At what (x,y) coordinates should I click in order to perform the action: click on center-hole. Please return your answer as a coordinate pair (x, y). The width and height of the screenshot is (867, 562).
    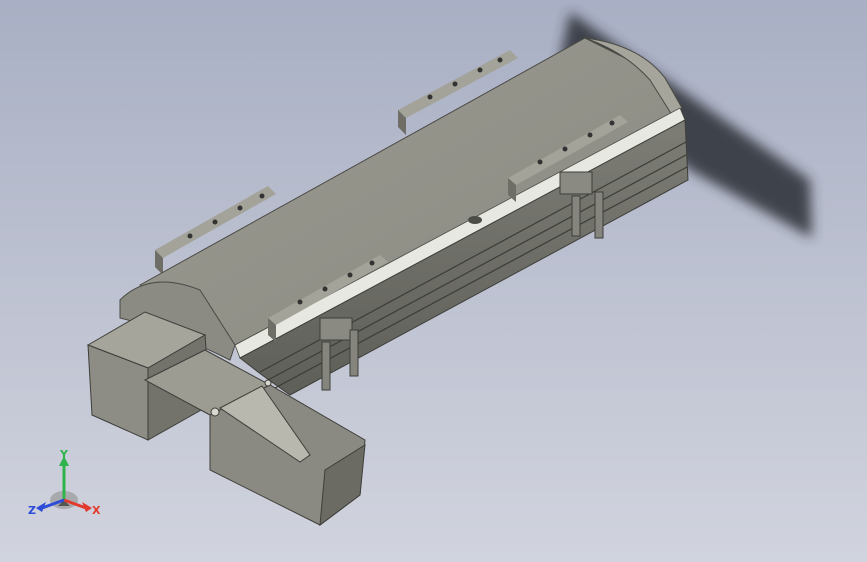
    Looking at the image, I should click on (475, 220).